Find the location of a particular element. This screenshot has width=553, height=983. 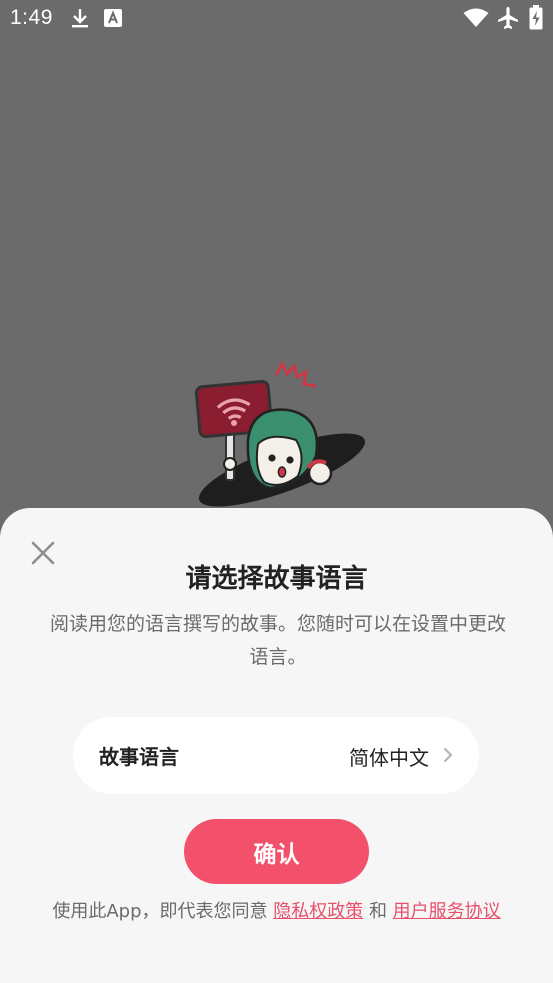

consent-footer: 使用此App，即代表您同意 隐私权政策 和 用户服务协议 is located at coordinates (276, 912).